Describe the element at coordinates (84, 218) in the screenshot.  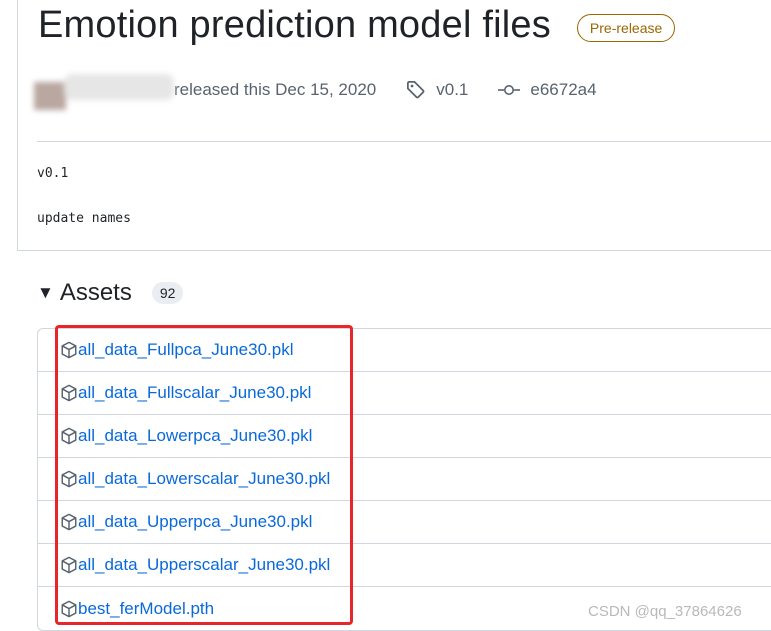
I see `release-notes-line: update names` at that location.